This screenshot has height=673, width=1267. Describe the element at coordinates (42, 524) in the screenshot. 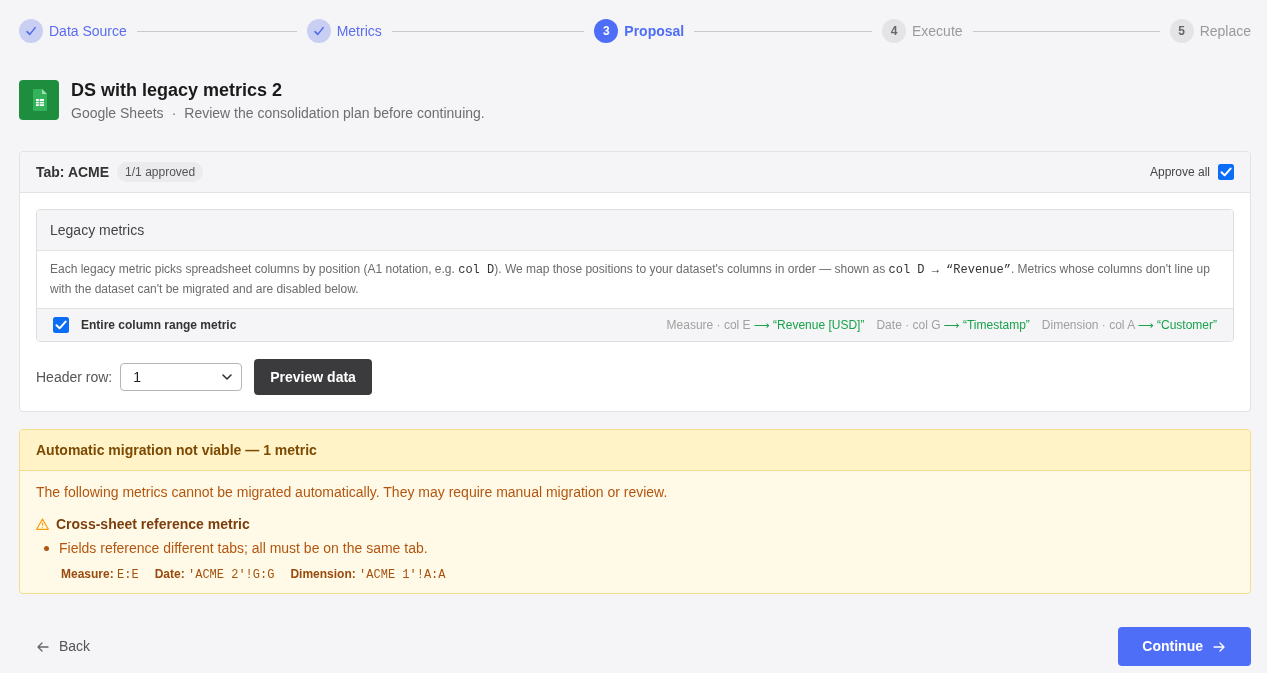

I see `warning-icon` at that location.